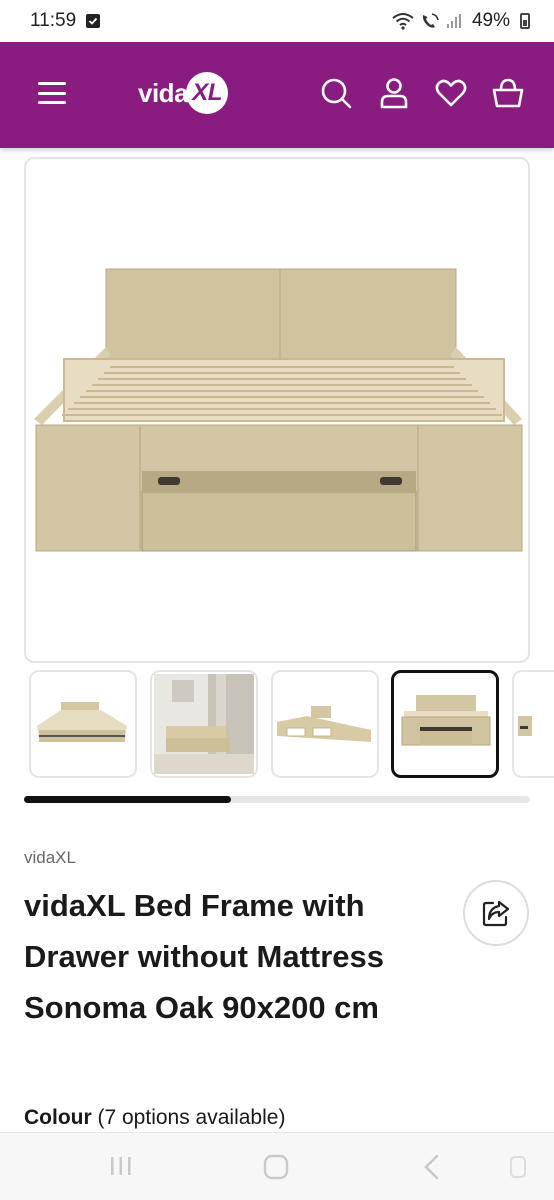 This screenshot has height=1200, width=554. What do you see at coordinates (453, 21) in the screenshot?
I see `signal-icon` at bounding box center [453, 21].